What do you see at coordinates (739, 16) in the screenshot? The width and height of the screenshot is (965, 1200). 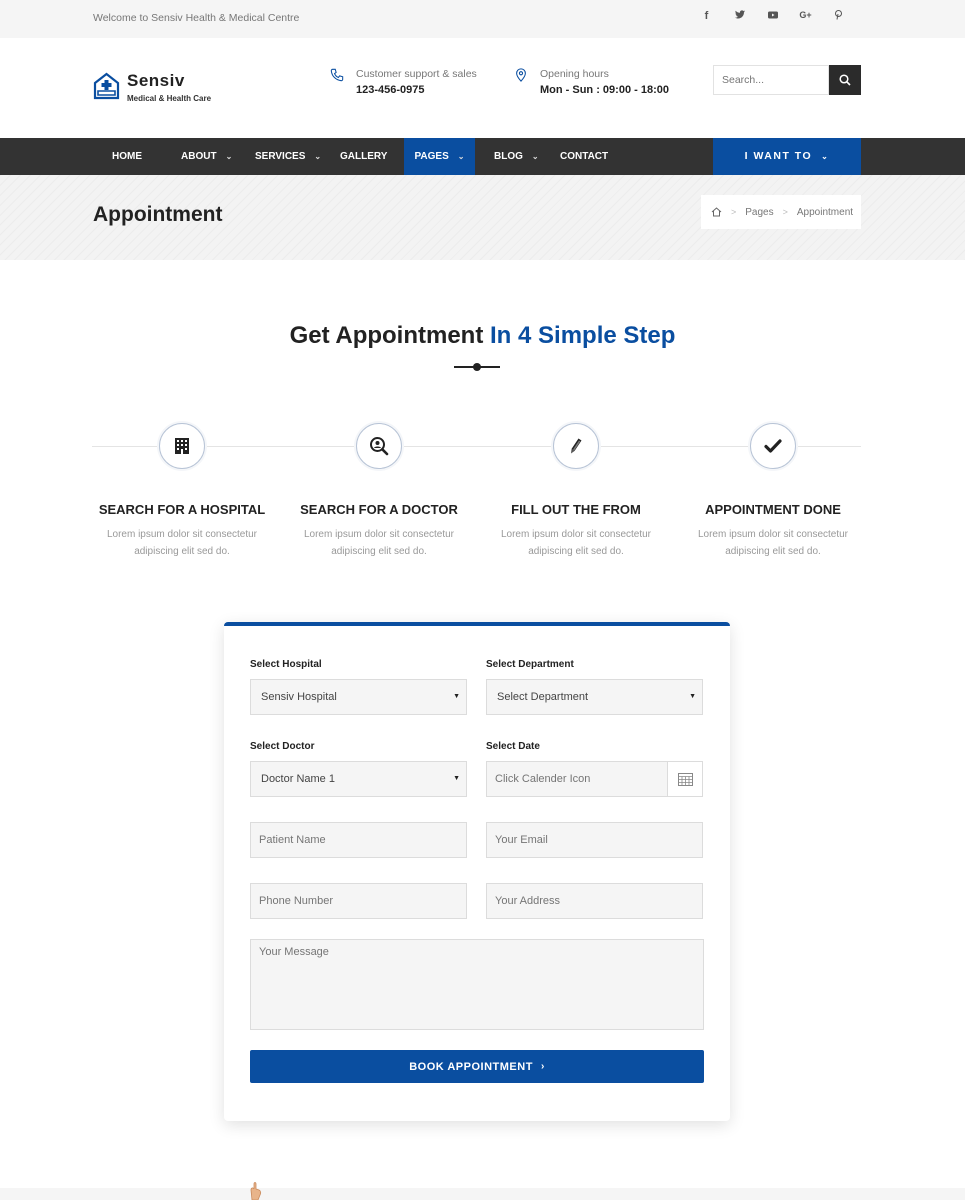 I see `twitter-icon` at bounding box center [739, 16].